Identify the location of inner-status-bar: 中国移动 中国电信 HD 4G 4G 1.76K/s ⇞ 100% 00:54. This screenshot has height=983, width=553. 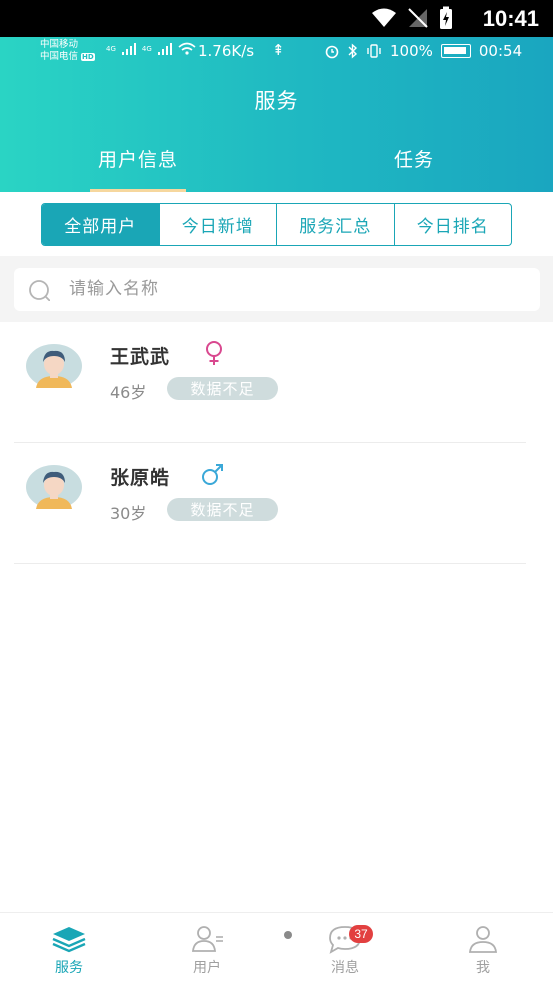
(276, 52).